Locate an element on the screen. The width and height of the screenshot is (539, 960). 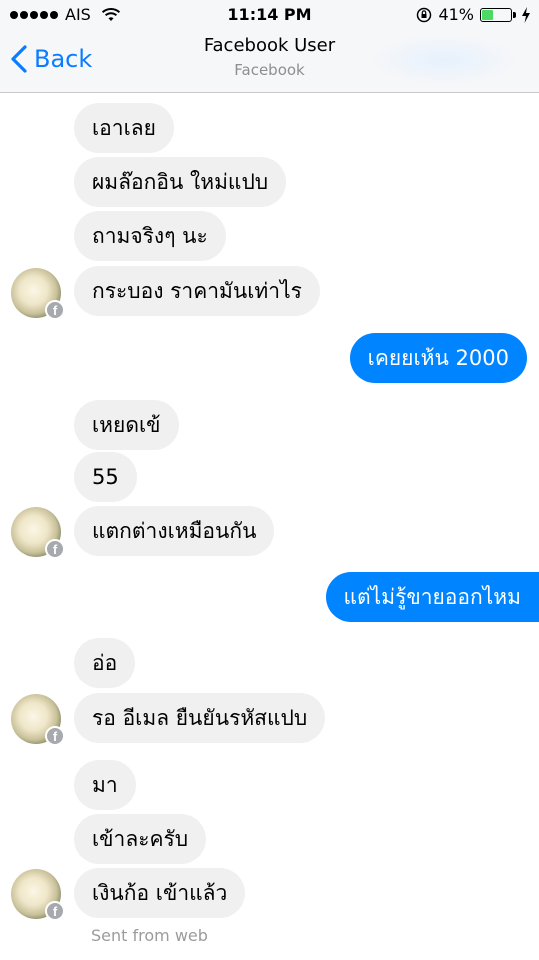
conversation-title: Facebook User is located at coordinates (269, 45).